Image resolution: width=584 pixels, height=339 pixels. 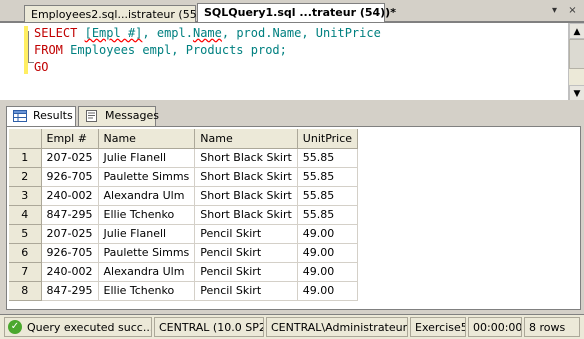 I want to click on row-number: 4, so click(x=25, y=215).